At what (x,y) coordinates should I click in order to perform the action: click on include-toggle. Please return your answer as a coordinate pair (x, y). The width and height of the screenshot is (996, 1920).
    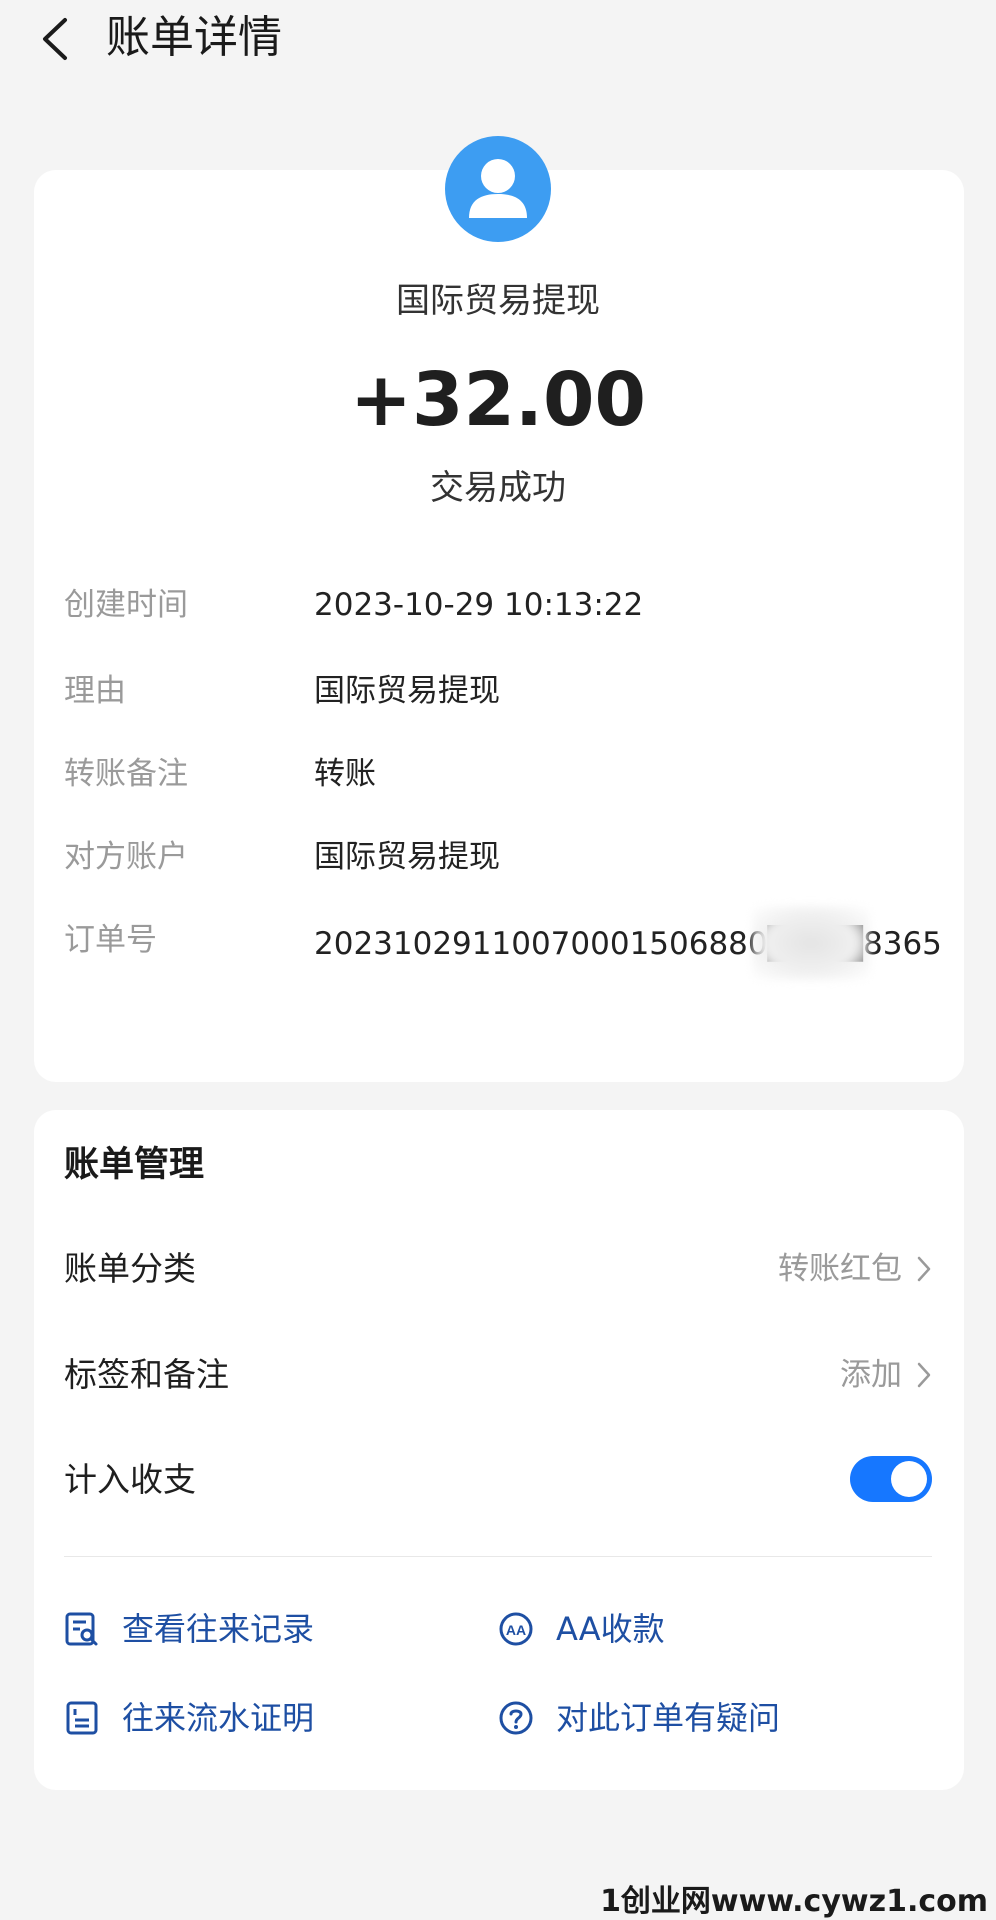
    Looking at the image, I should click on (891, 1479).